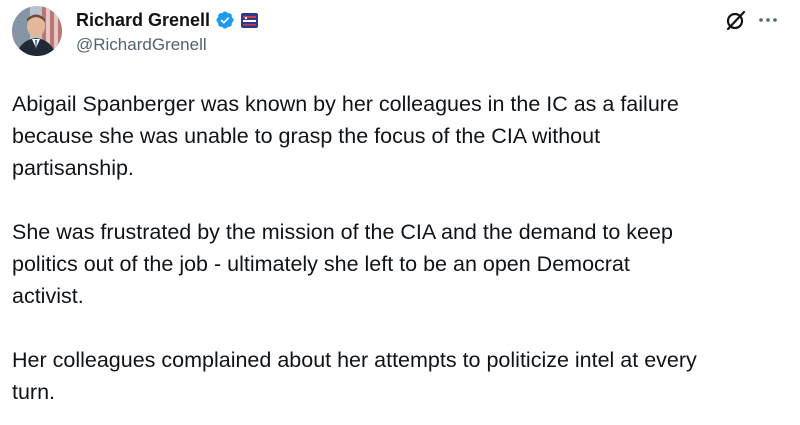  What do you see at coordinates (768, 20) in the screenshot?
I see `more-options-icon` at bounding box center [768, 20].